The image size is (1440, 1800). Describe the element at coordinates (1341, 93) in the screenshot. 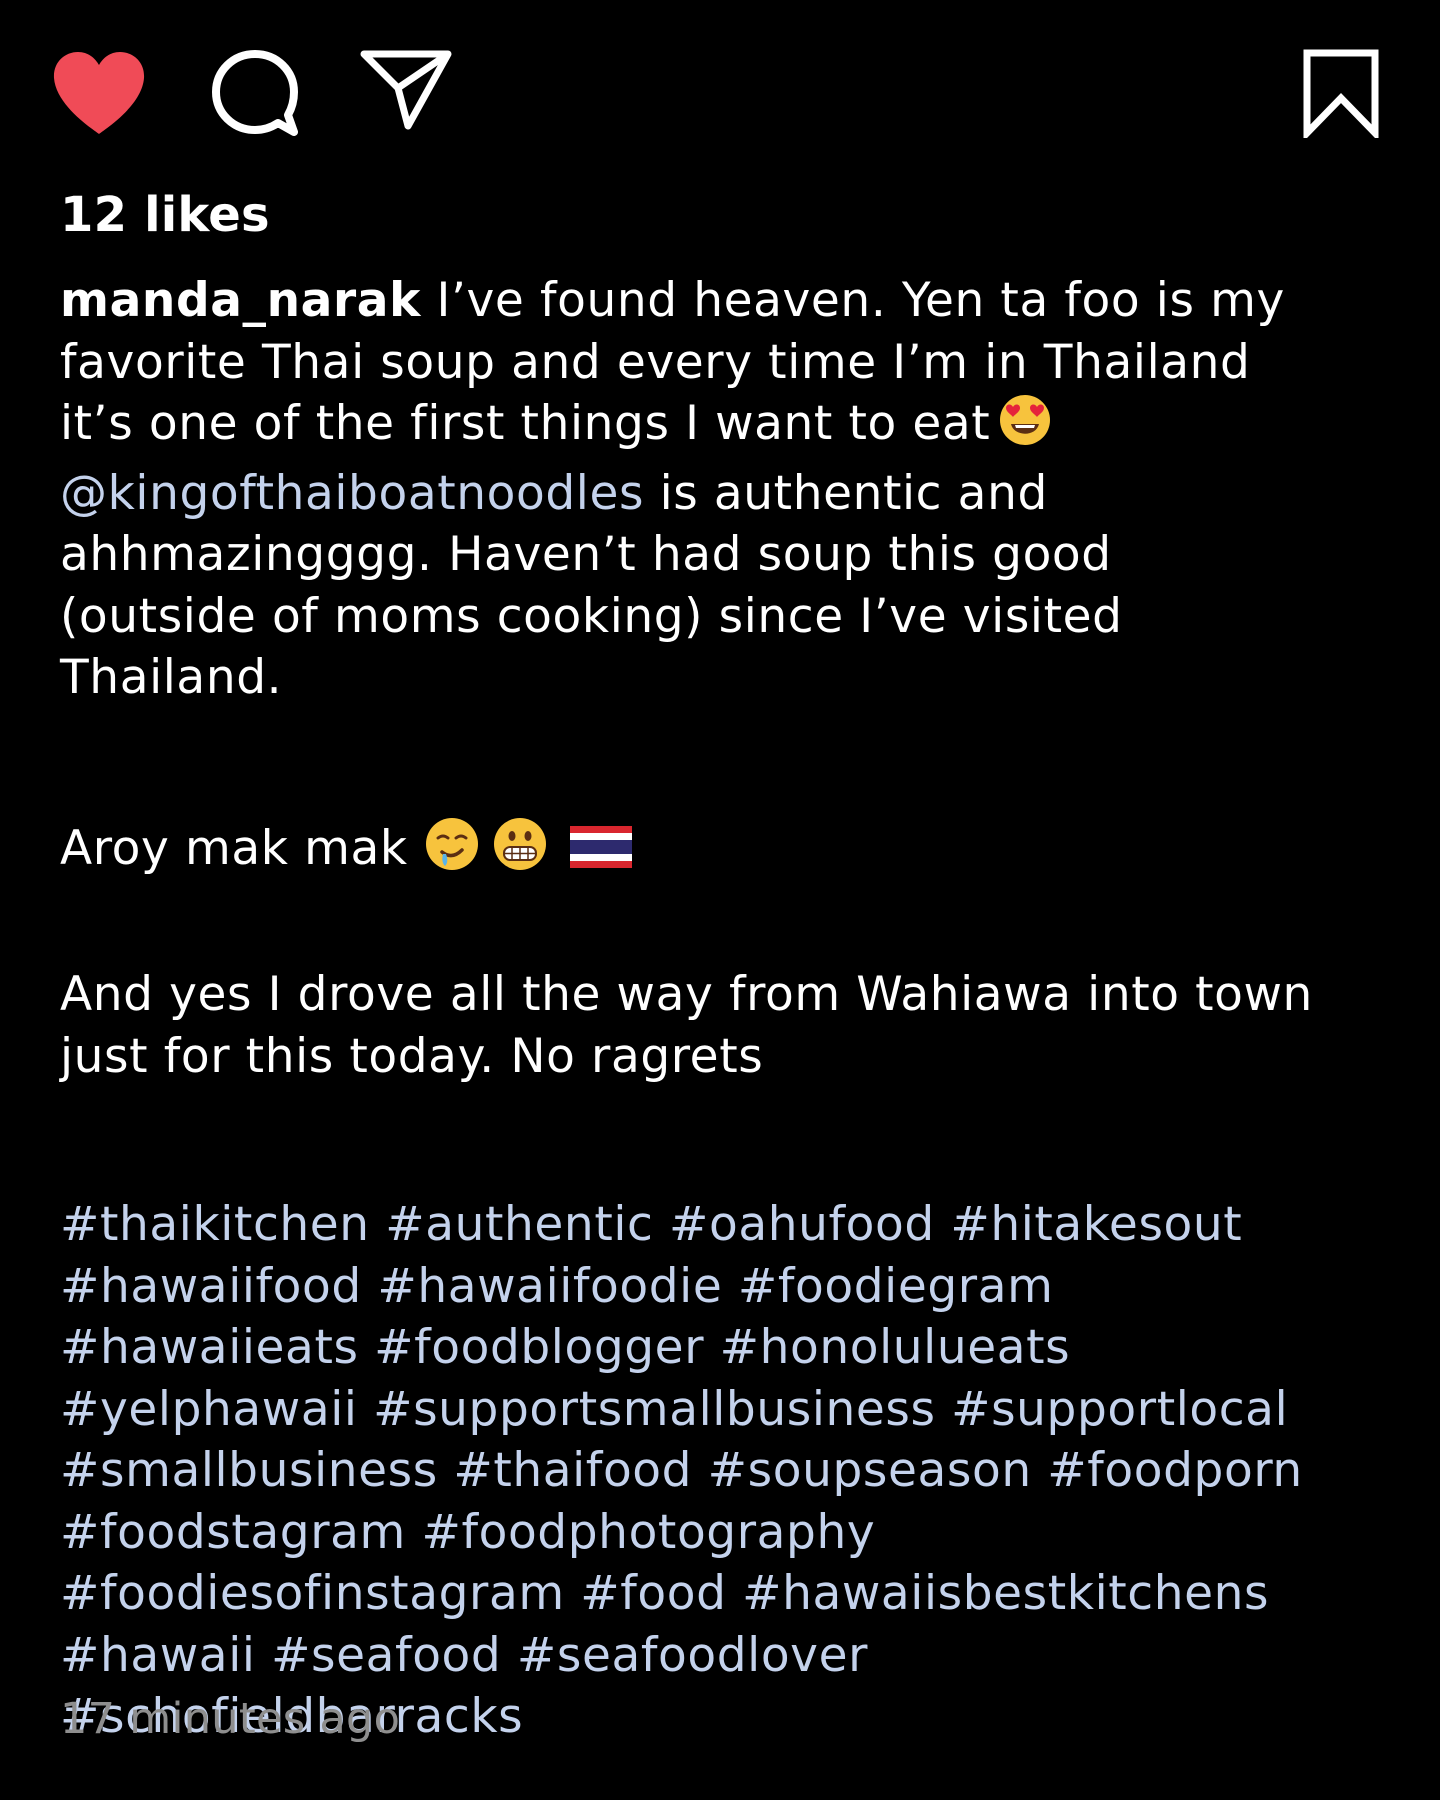

I see `bookmark-icon` at that location.